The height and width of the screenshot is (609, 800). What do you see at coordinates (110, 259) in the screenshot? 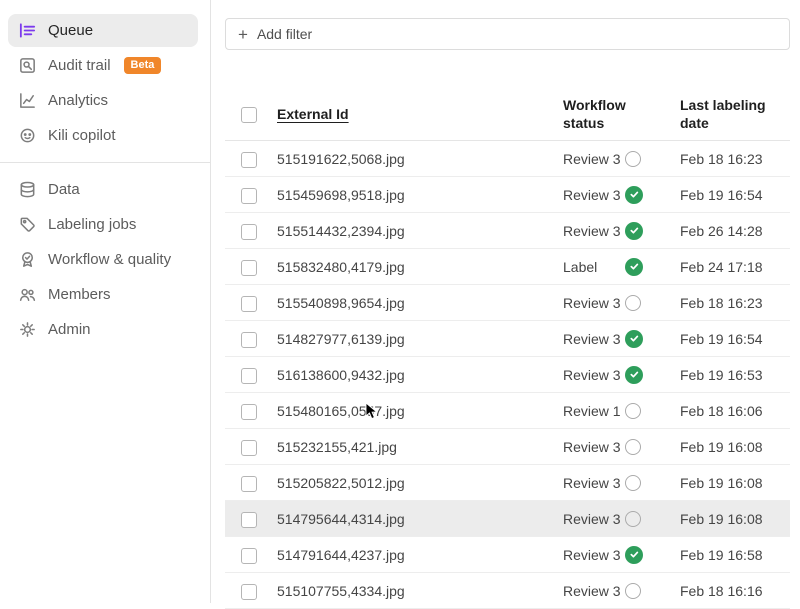
I see `sidebar-item-label: Workflow & quality` at bounding box center [110, 259].